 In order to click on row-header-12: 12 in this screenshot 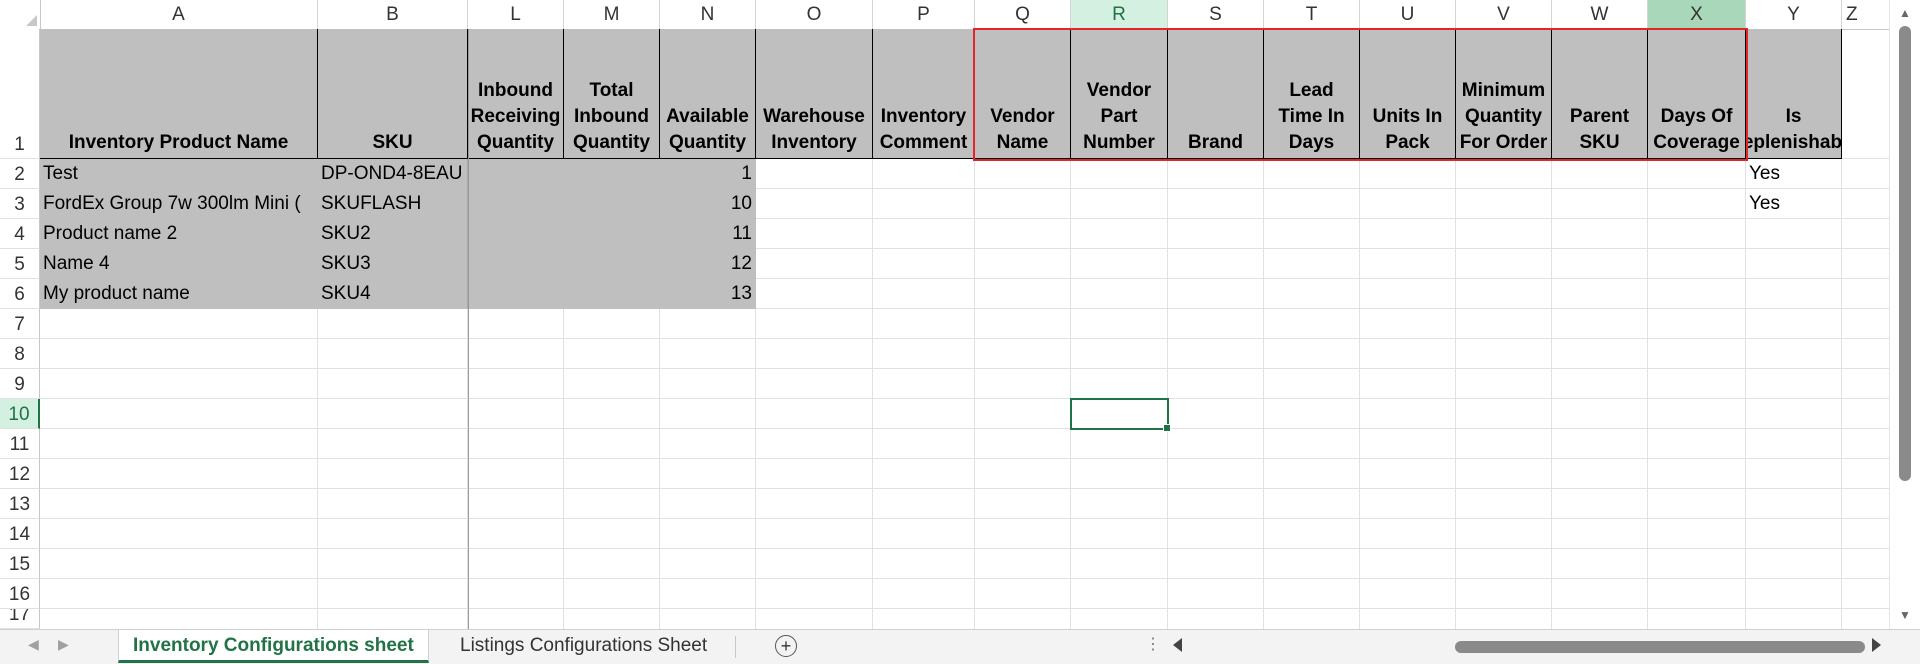, I will do `click(20, 474)`.